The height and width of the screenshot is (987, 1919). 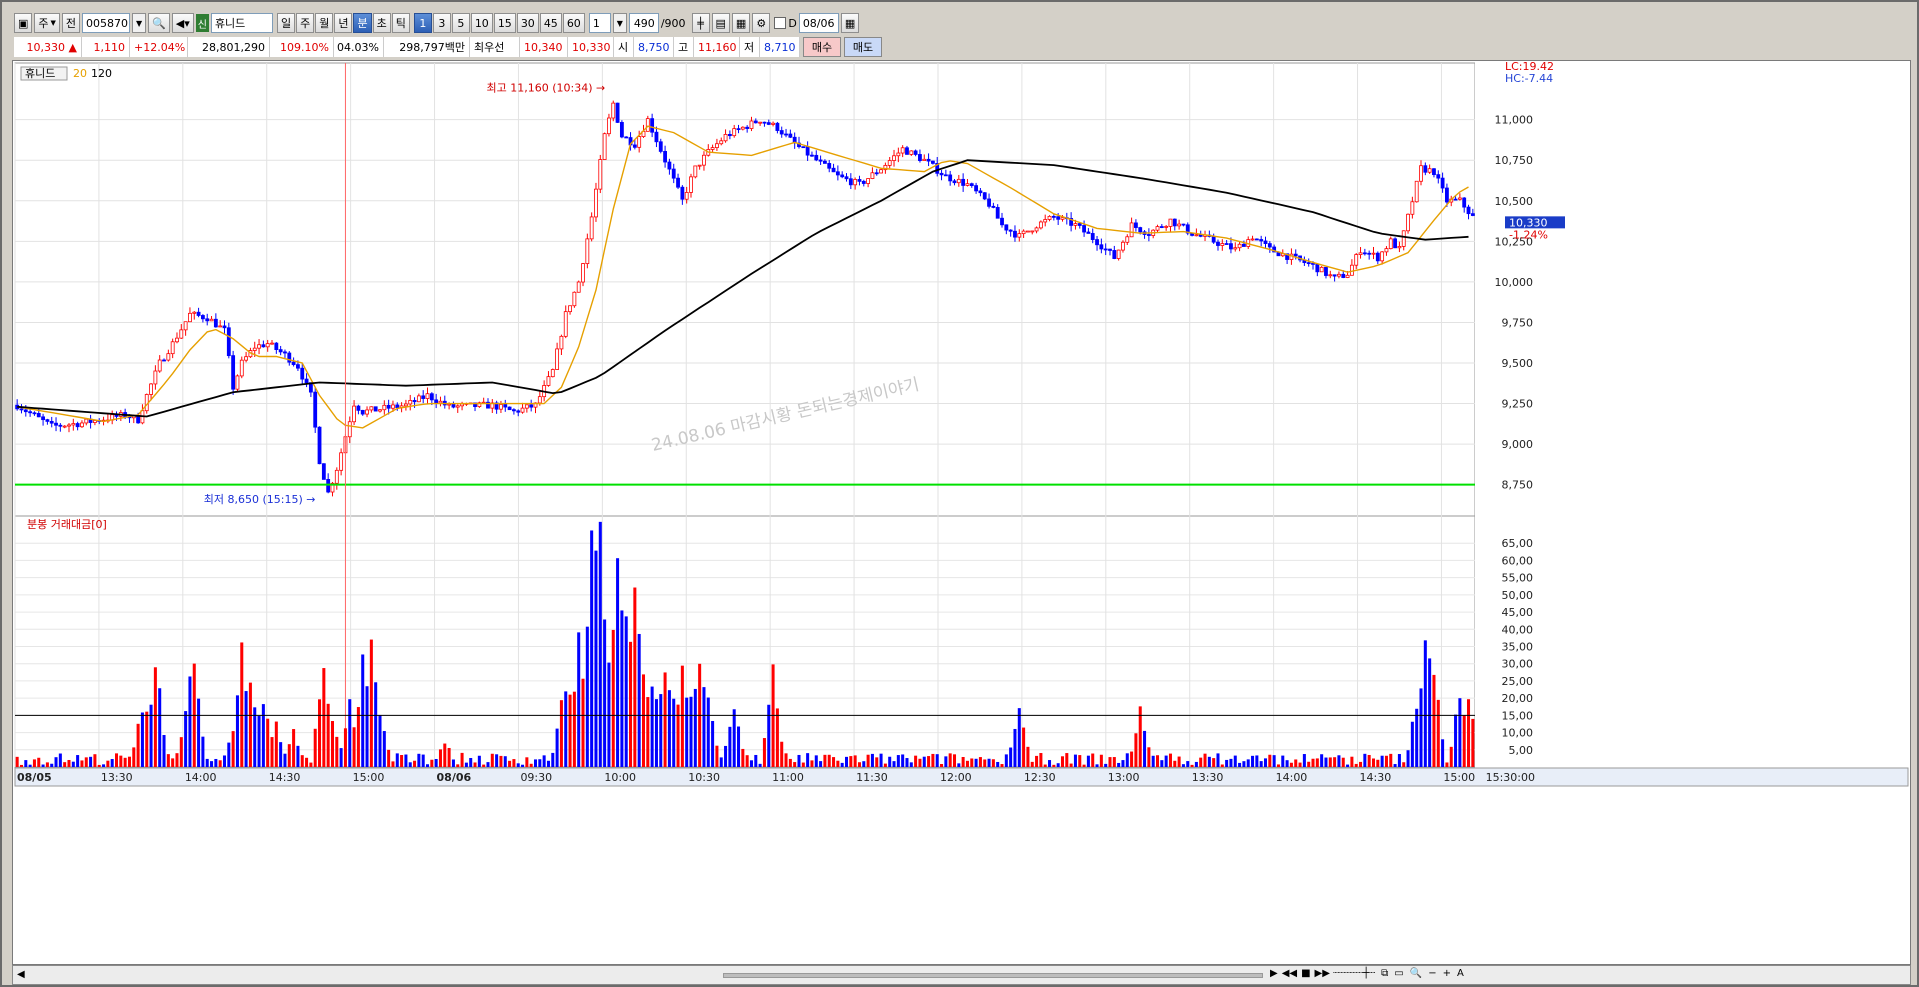 What do you see at coordinates (422, 23) in the screenshot?
I see `interval-tab-1: 1` at bounding box center [422, 23].